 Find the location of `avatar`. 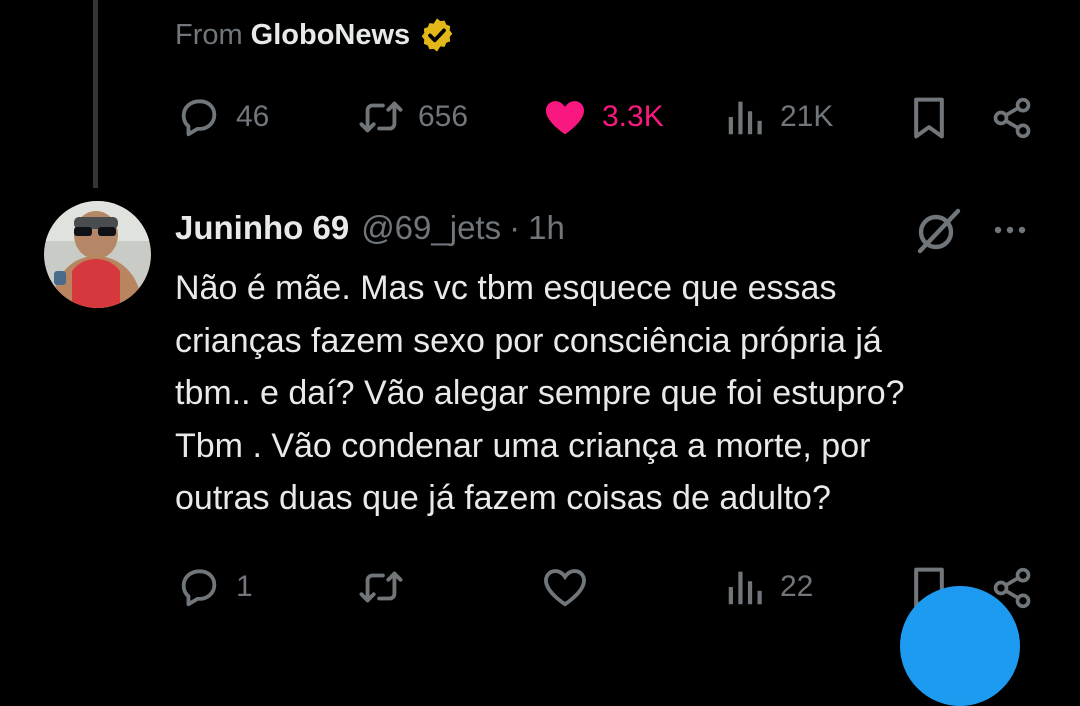

avatar is located at coordinates (97, 254).